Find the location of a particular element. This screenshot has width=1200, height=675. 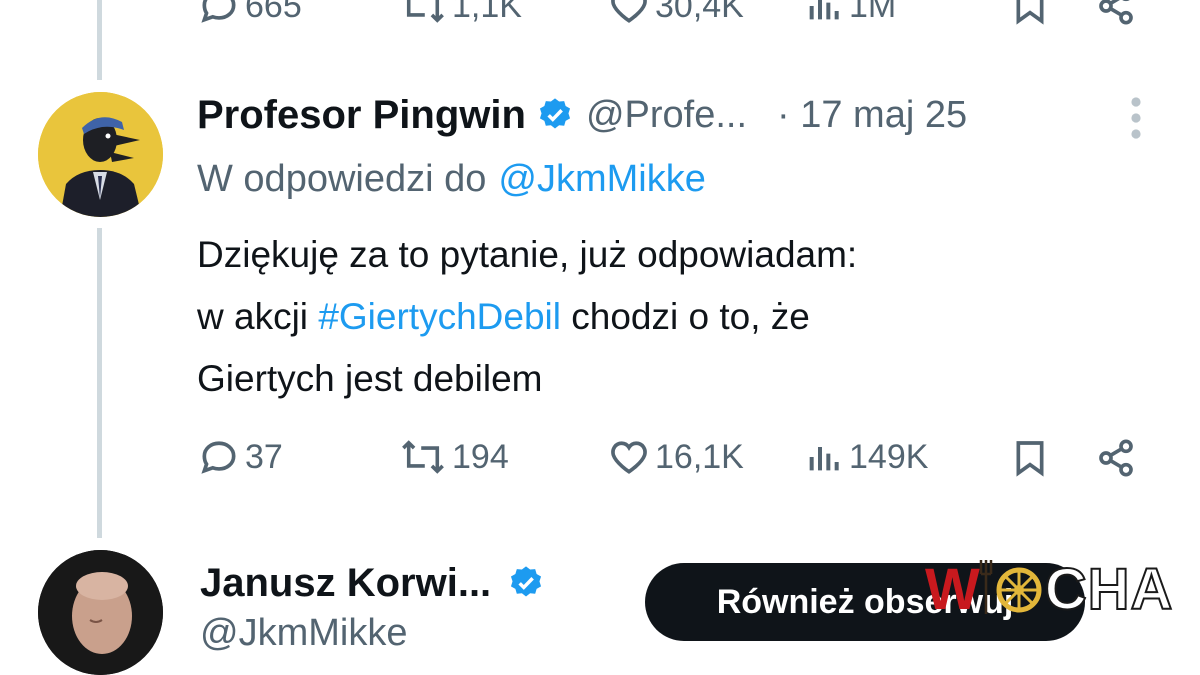

top-like-count: 30,4K is located at coordinates (699, 12).